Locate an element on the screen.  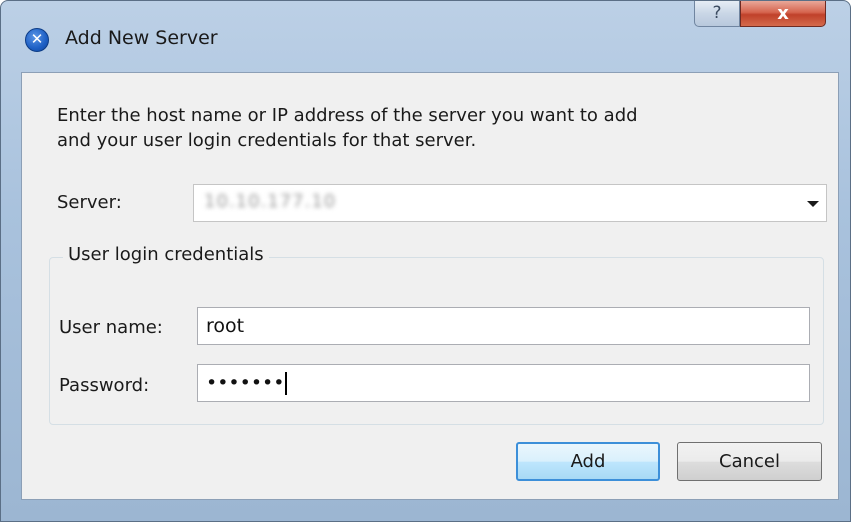
dropdown-arrow-icon is located at coordinates (813, 204).